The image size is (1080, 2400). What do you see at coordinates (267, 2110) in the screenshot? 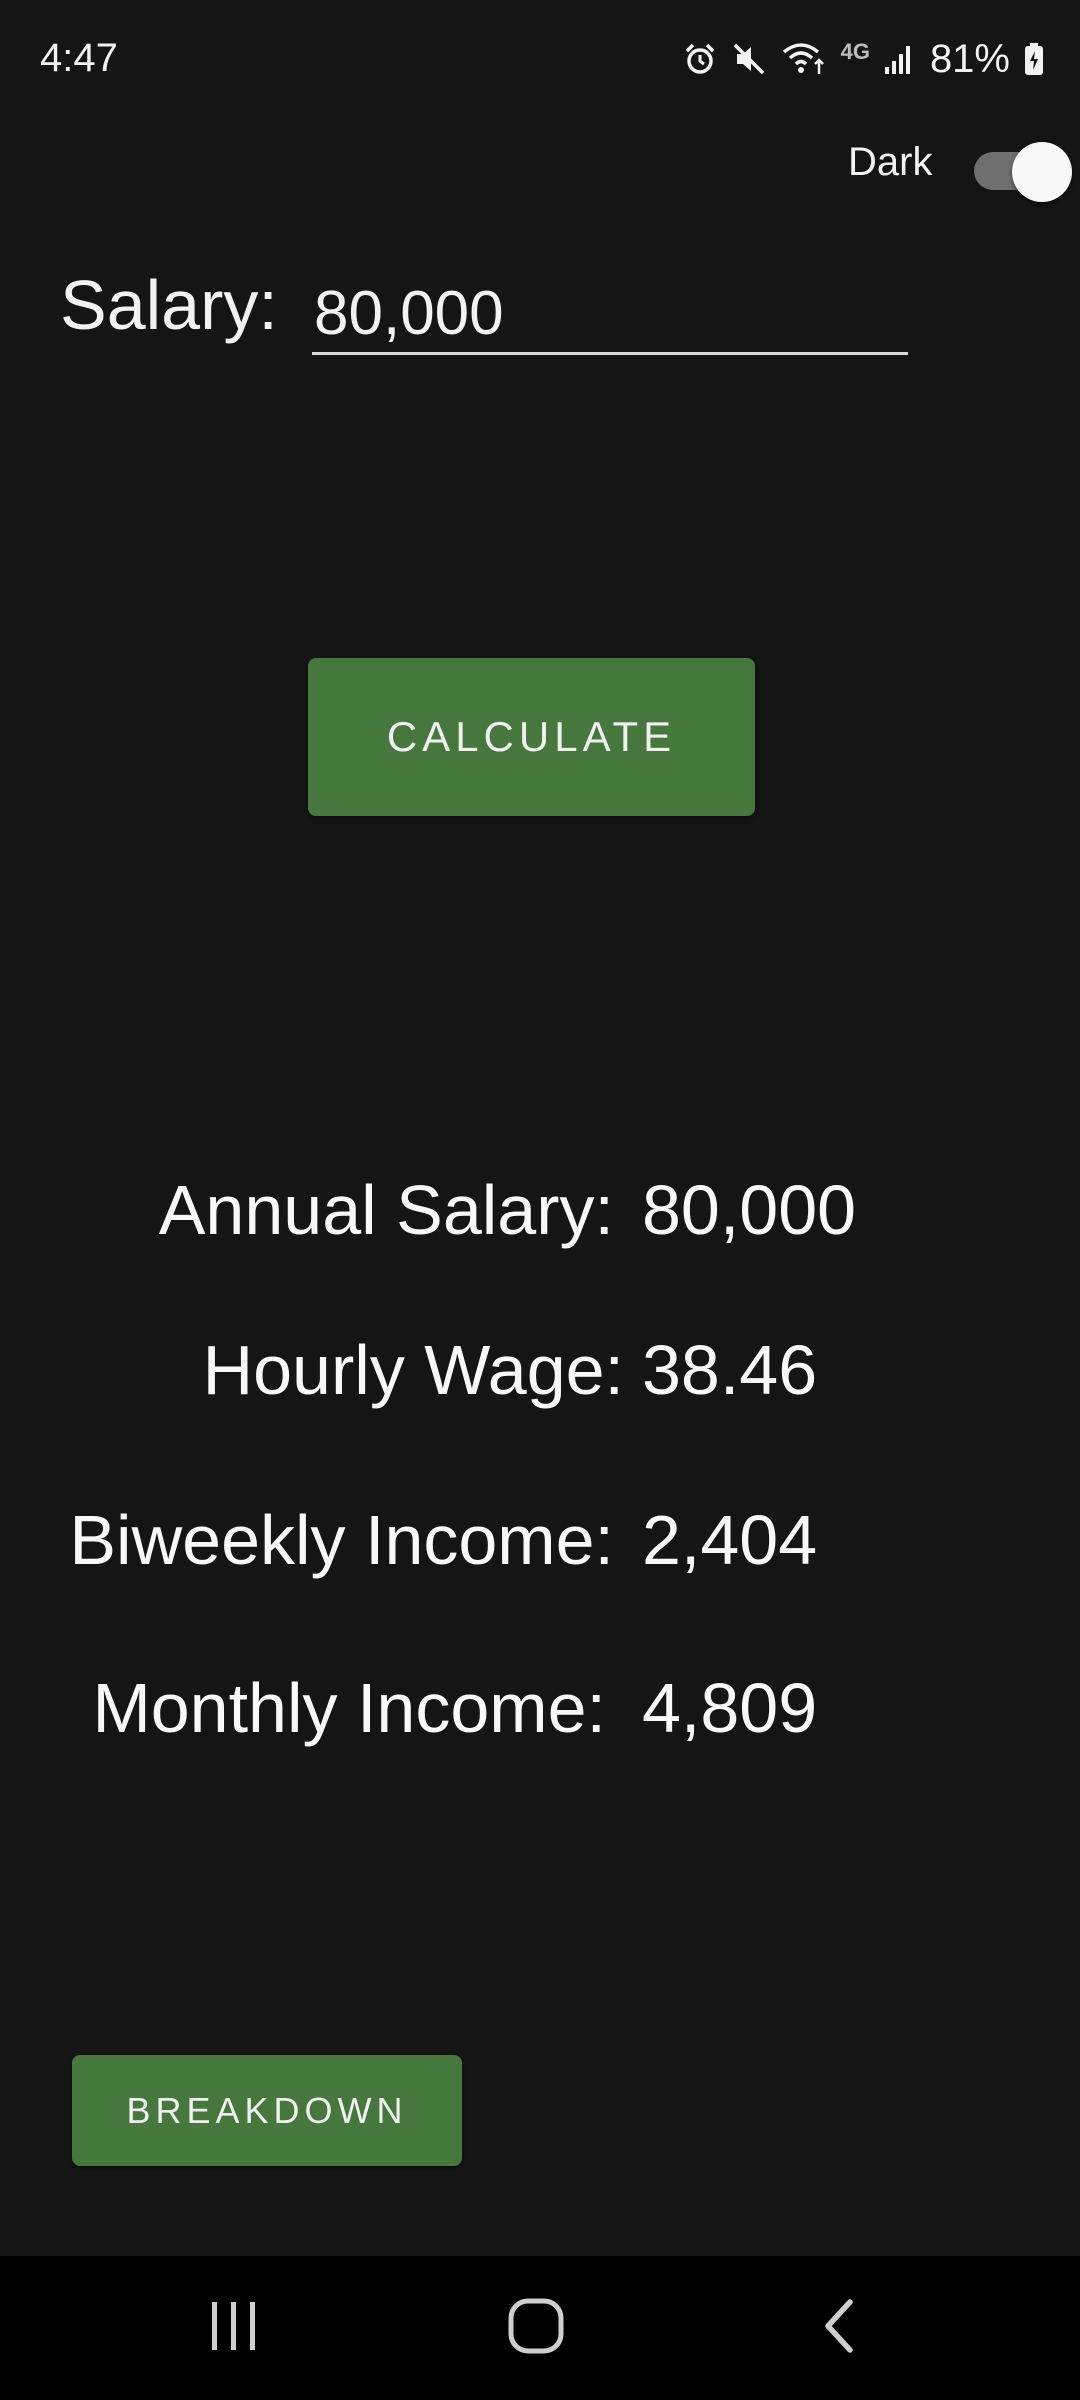
I see `breakdown-button: BREAKDOWN` at bounding box center [267, 2110].